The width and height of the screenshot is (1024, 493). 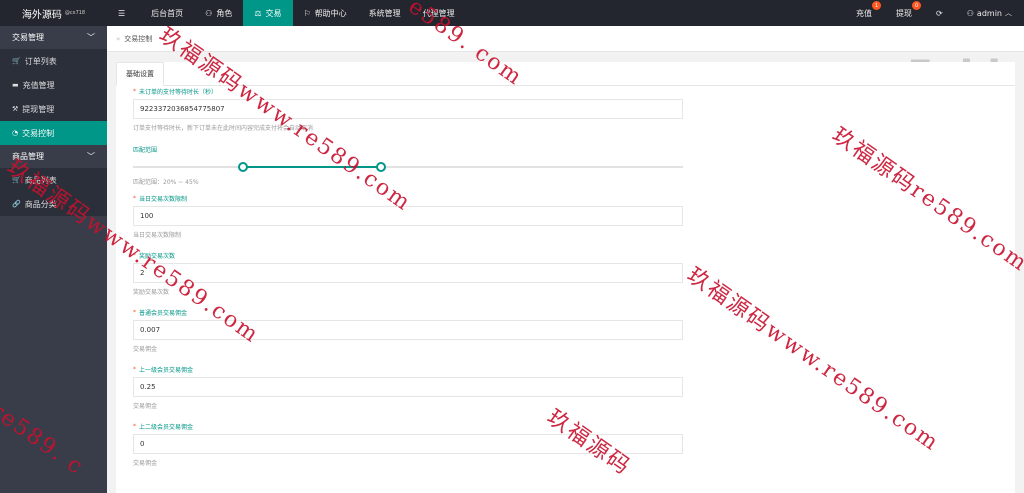 What do you see at coordinates (151, 292) in the screenshot?
I see `field-help: 奖励交易次数` at bounding box center [151, 292].